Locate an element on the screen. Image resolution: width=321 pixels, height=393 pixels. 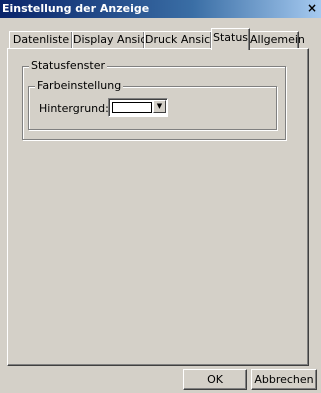
tab-status: Status is located at coordinates (230, 39).